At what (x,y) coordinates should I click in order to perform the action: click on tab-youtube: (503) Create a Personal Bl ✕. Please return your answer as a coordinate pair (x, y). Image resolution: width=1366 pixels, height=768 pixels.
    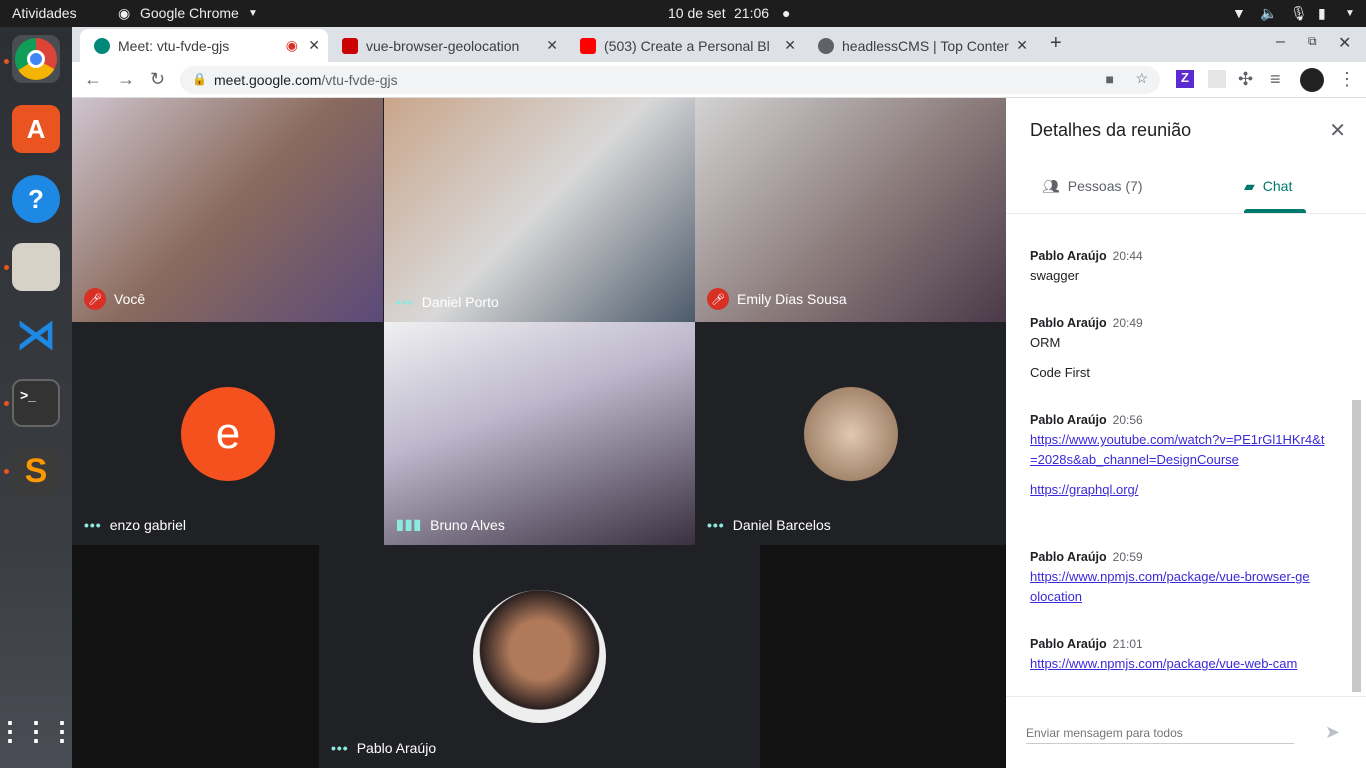
    Looking at the image, I should click on (685, 45).